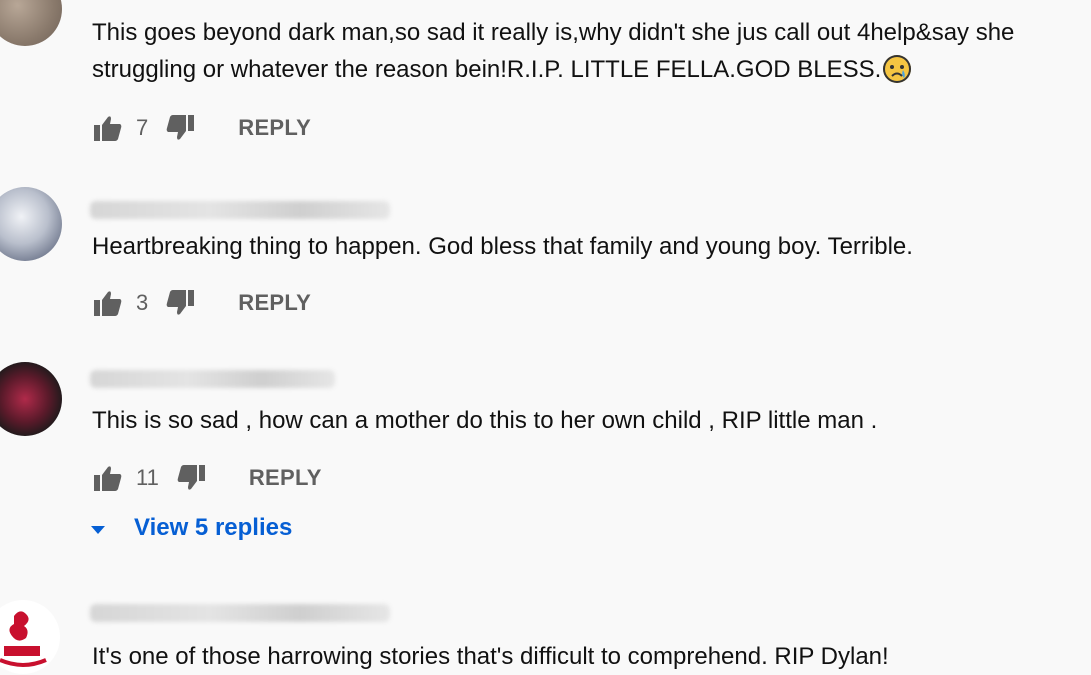 This screenshot has width=1091, height=675. I want to click on caret-down-icon, so click(98, 528).